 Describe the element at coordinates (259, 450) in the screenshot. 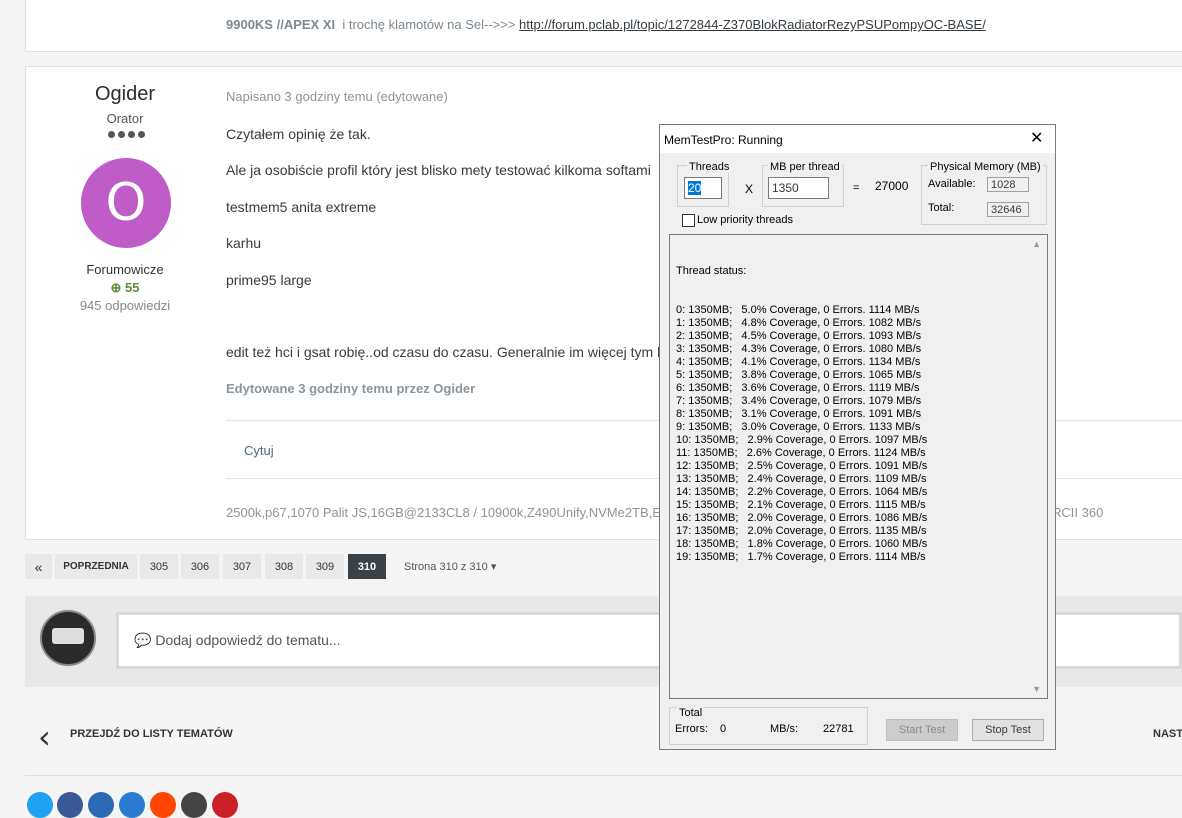

I see `quote-button: Cytuj` at that location.